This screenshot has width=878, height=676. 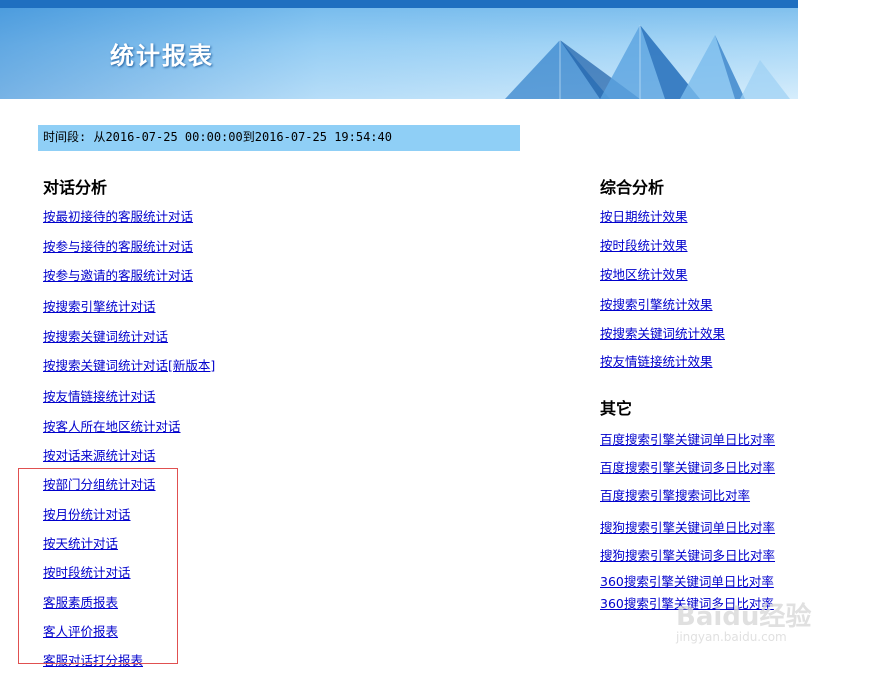 I want to click on report-link: 按参与接待的客服统计对话, so click(x=118, y=245).